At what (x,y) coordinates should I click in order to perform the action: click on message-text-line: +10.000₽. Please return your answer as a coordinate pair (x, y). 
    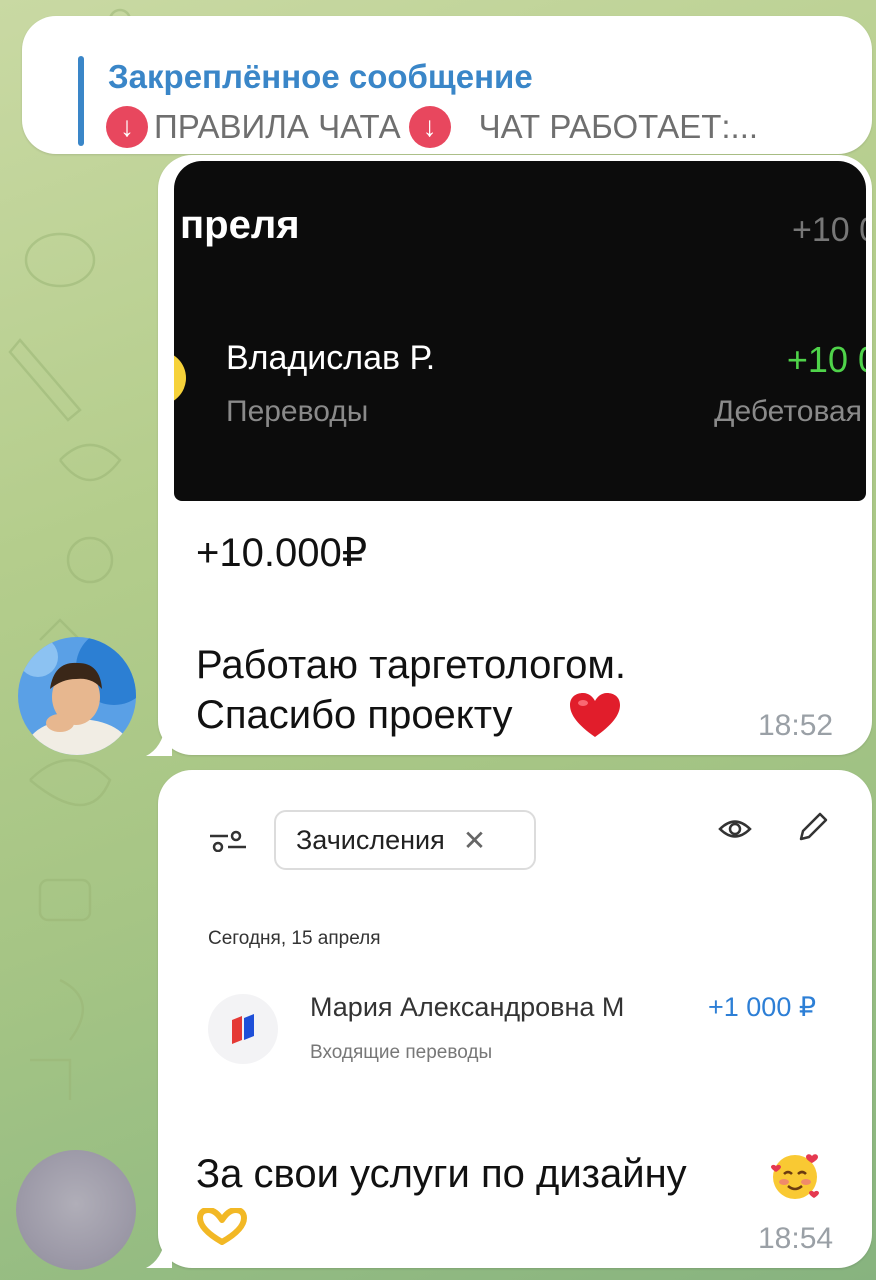
    Looking at the image, I should click on (282, 553).